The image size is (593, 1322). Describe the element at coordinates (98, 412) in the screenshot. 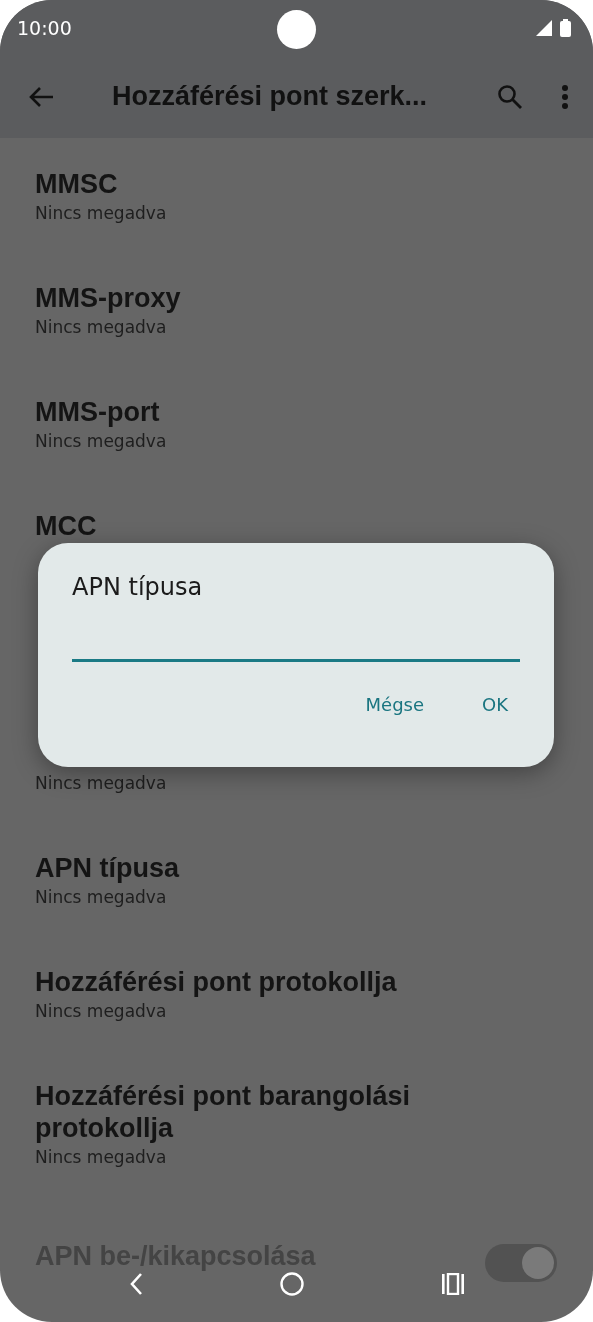

I see `item-title: MMS-port` at that location.